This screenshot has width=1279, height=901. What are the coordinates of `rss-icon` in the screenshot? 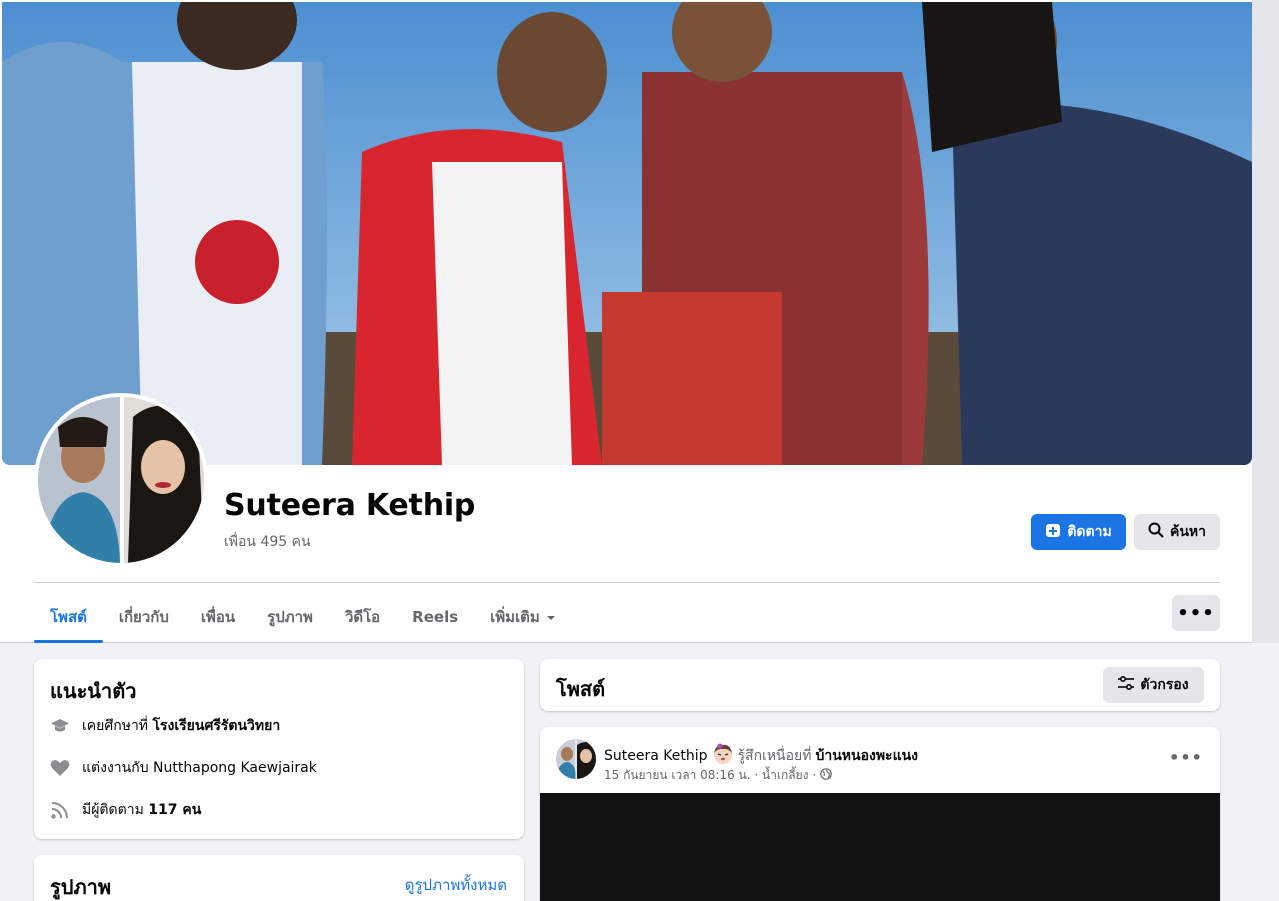 It's located at (60, 810).